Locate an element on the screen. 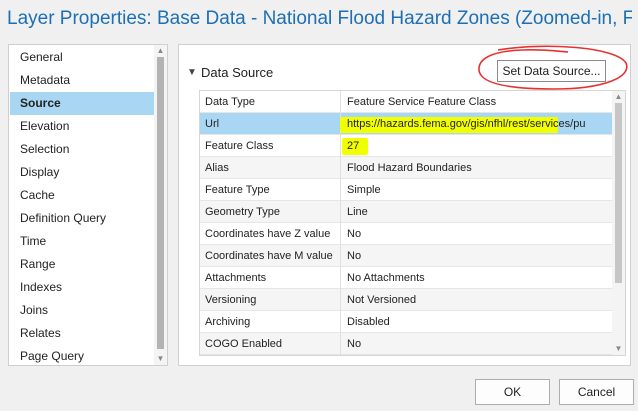 This screenshot has height=411, width=638. table-row: COGO Enabled No is located at coordinates (407, 344).